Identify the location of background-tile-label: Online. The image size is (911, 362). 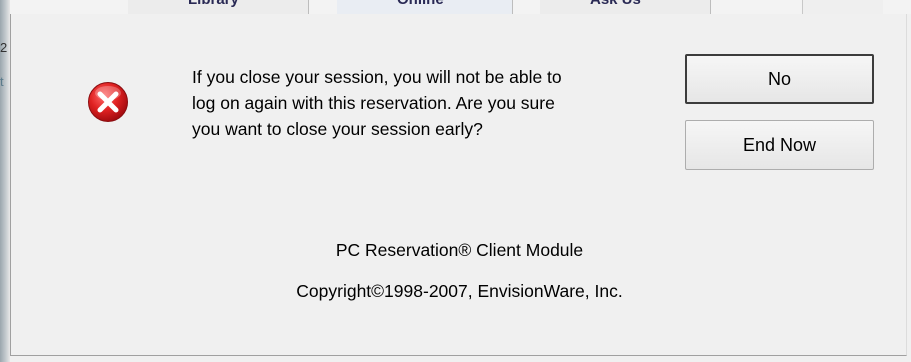
(420, 4).